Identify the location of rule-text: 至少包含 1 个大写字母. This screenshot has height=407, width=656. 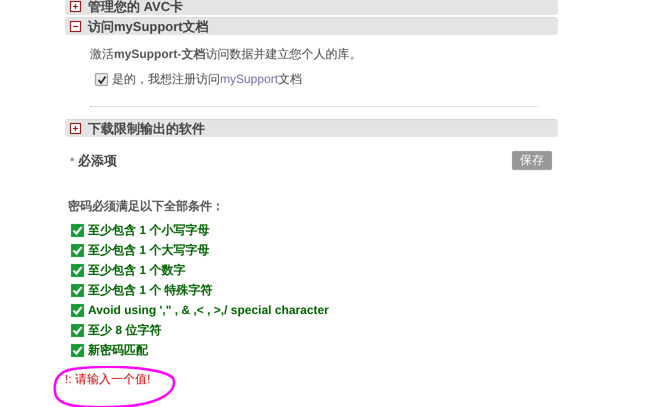
(149, 250).